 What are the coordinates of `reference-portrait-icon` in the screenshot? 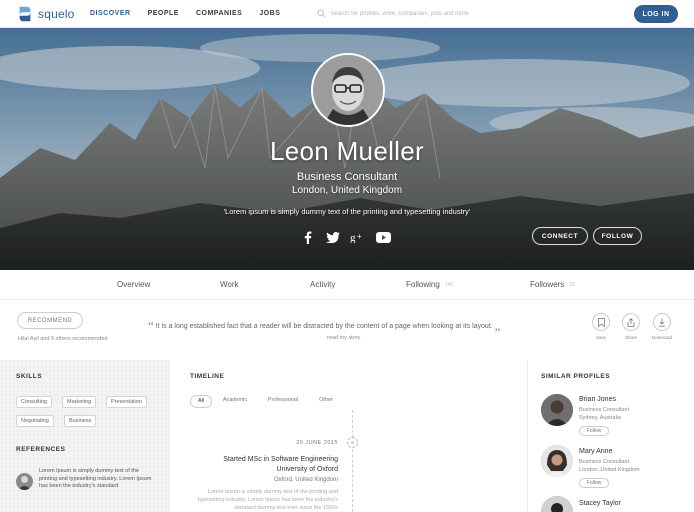 It's located at (24, 483).